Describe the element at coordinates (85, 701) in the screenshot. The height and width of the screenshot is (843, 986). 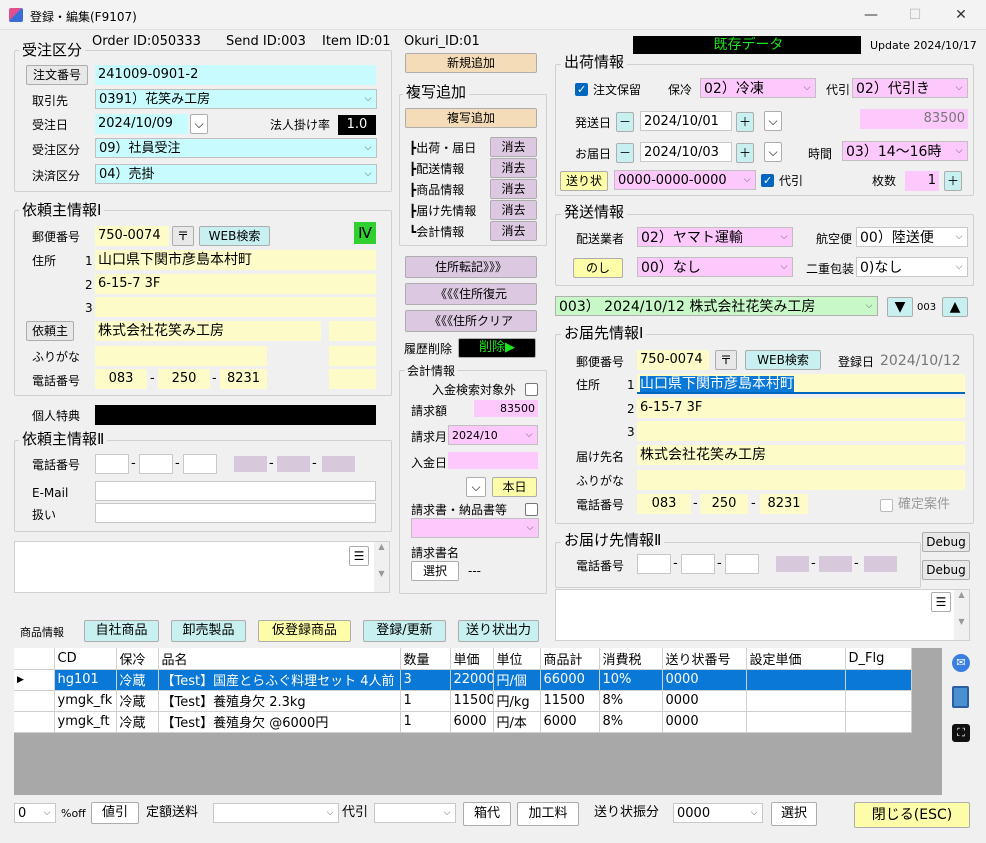
I see `table-cell: ymgk_fk` at that location.